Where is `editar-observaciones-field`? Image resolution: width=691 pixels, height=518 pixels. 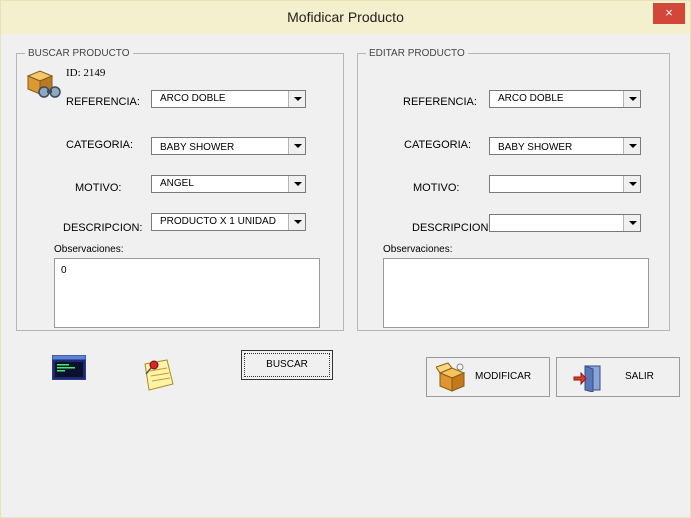 editar-observaciones-field is located at coordinates (516, 293).